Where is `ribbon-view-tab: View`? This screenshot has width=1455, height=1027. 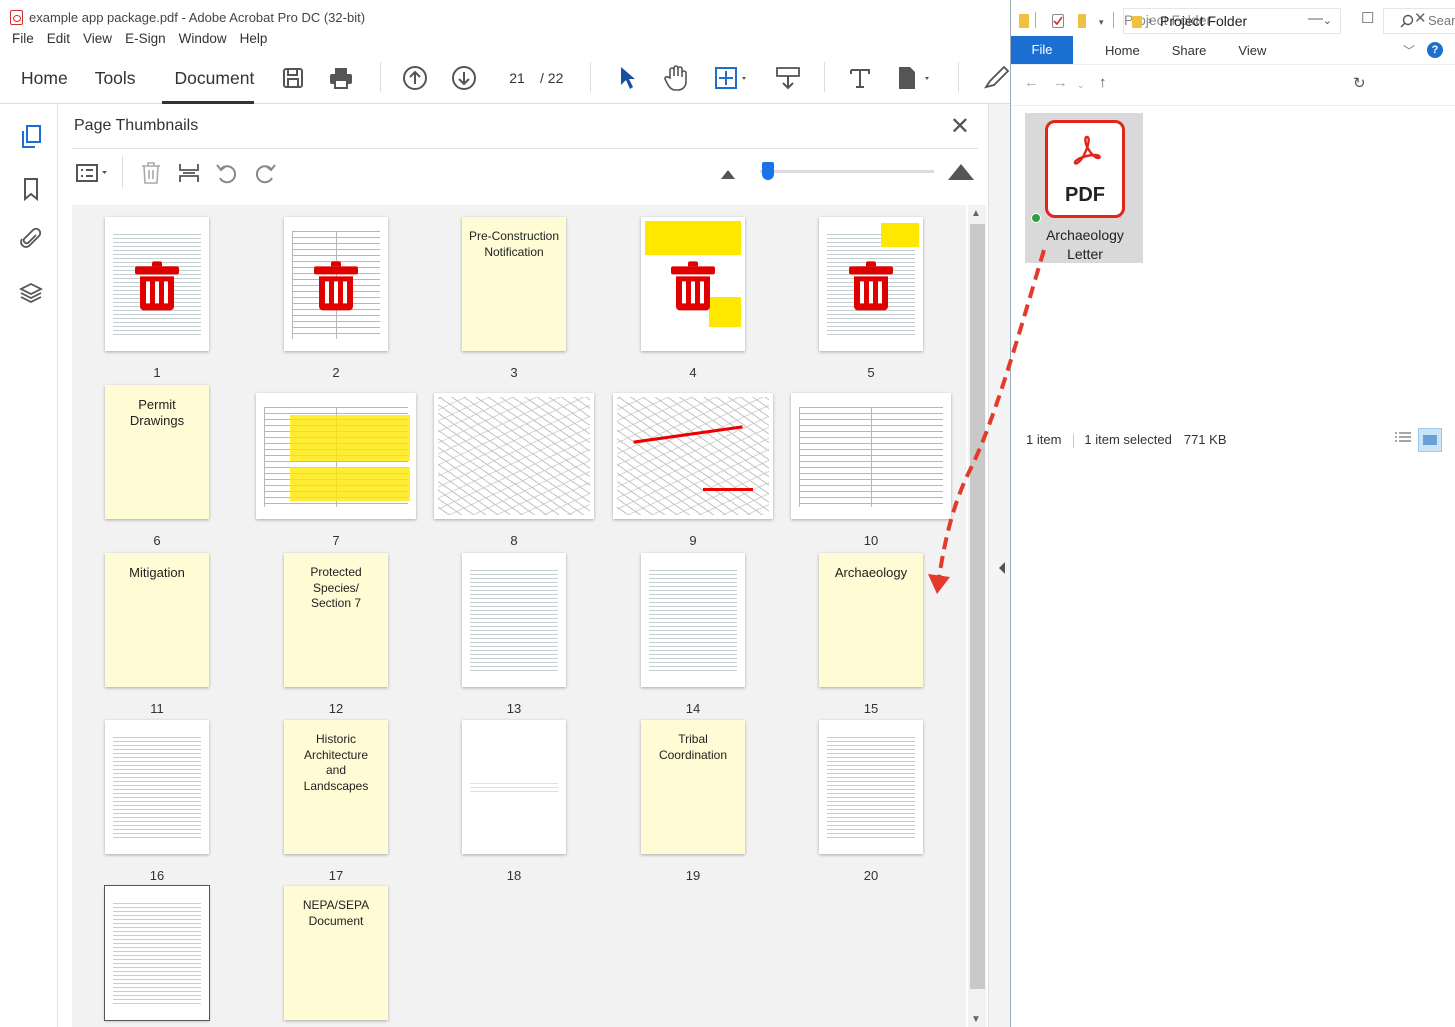
ribbon-view-tab: View is located at coordinates (1252, 50).